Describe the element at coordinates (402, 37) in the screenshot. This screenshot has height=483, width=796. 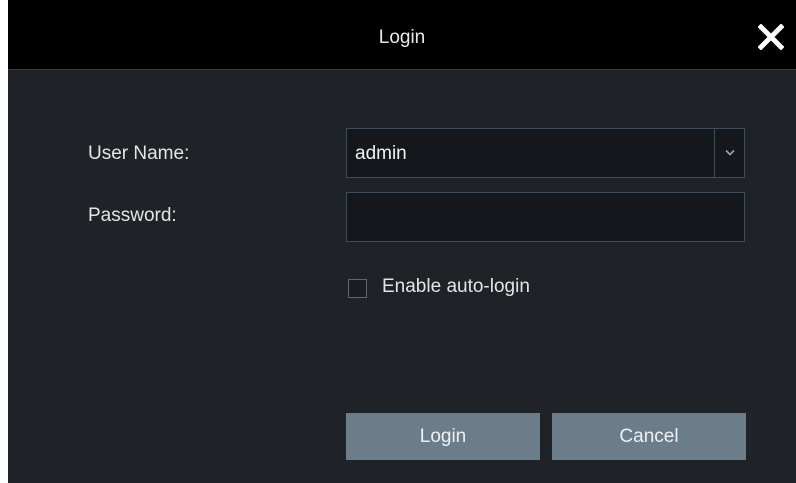
I see `dialog-title: Login` at that location.